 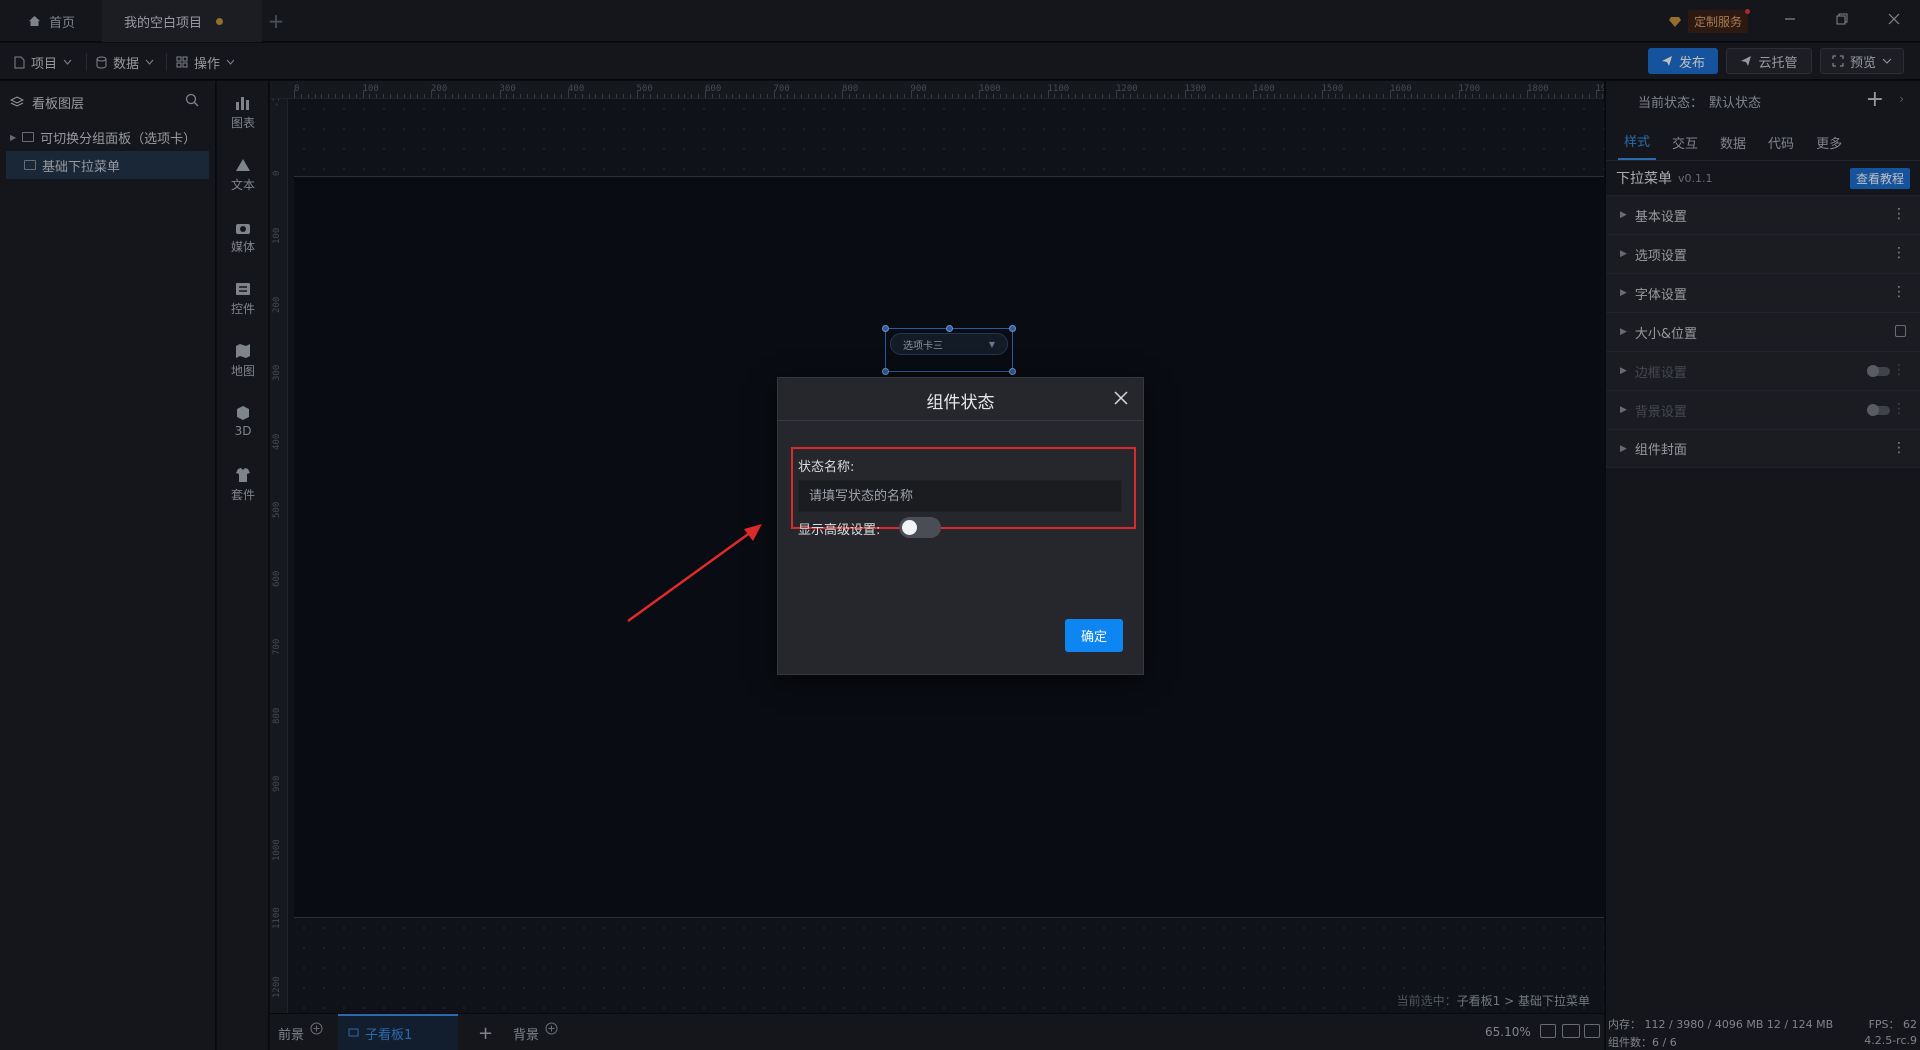 I want to click on component-state-dialog: 组件状态 状态名称: 显示高级设置: 确定, so click(x=960, y=526).